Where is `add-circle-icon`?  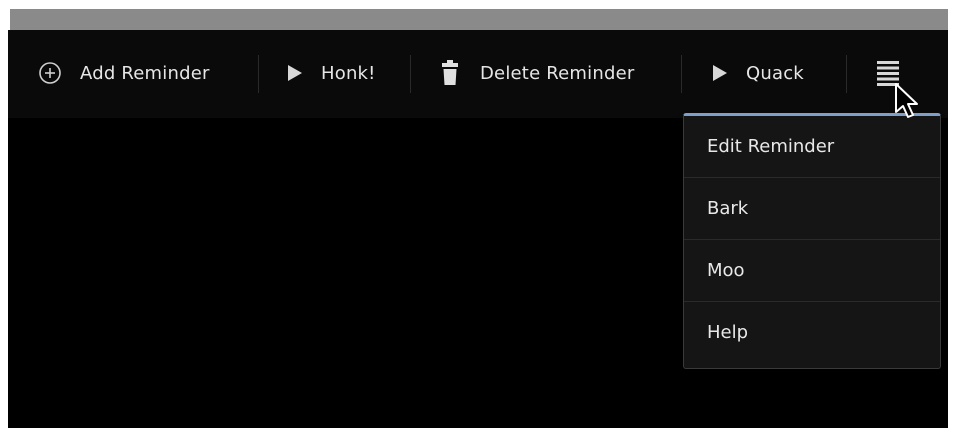
add-circle-icon is located at coordinates (50, 73).